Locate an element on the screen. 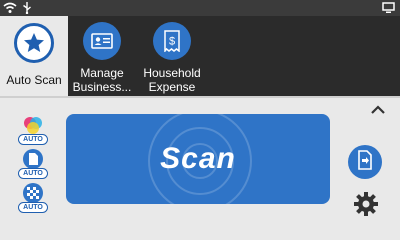 The height and width of the screenshot is (240, 400). color-mode-icon is located at coordinates (33, 125).